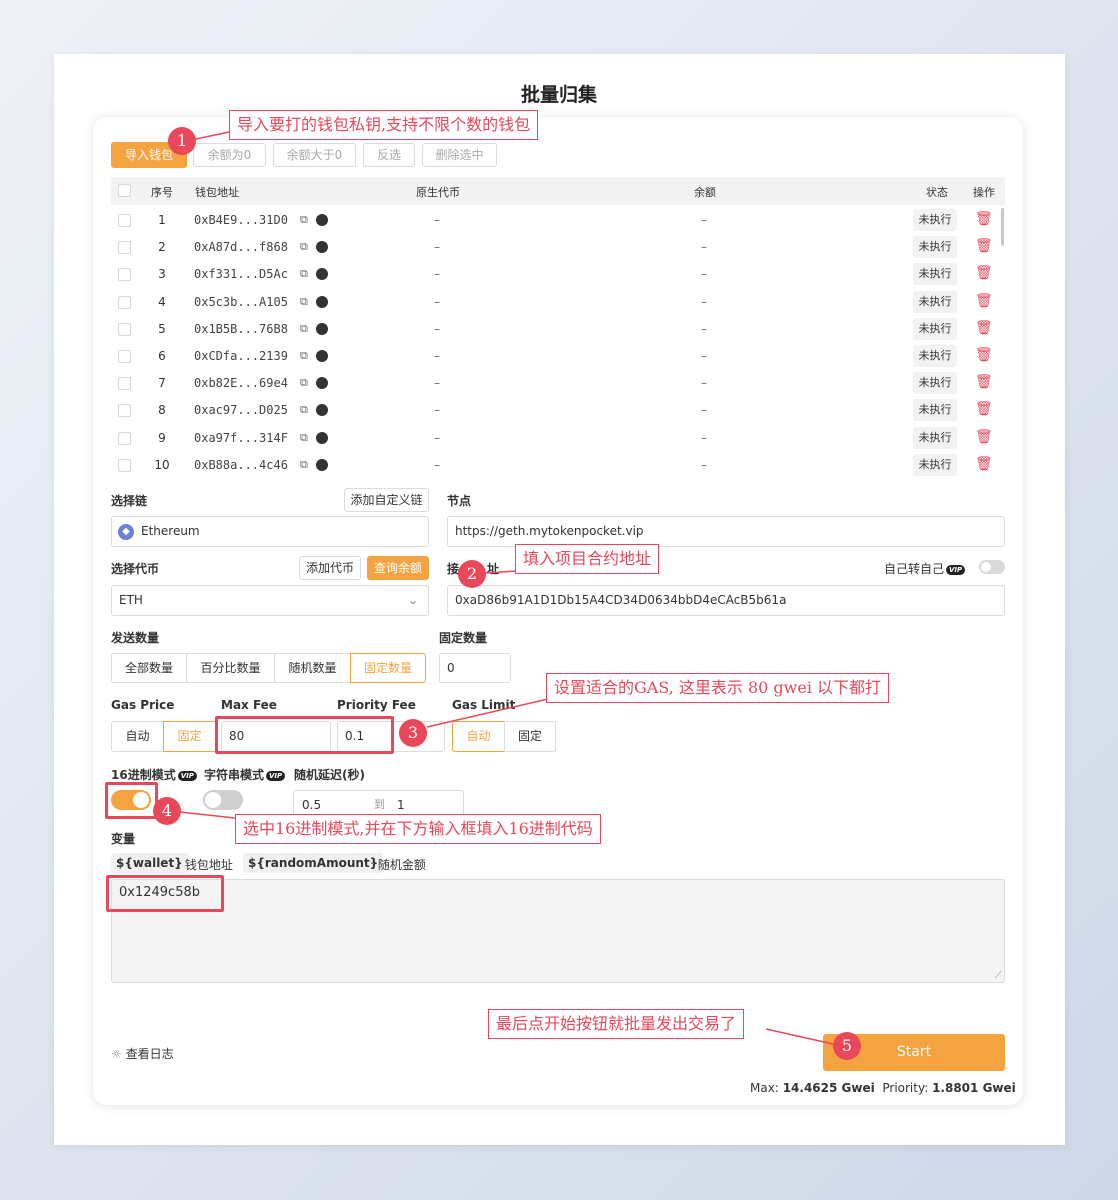 The width and height of the screenshot is (1118, 1200). Describe the element at coordinates (182, 141) in the screenshot. I see `annotation-1-badge: 1` at that location.